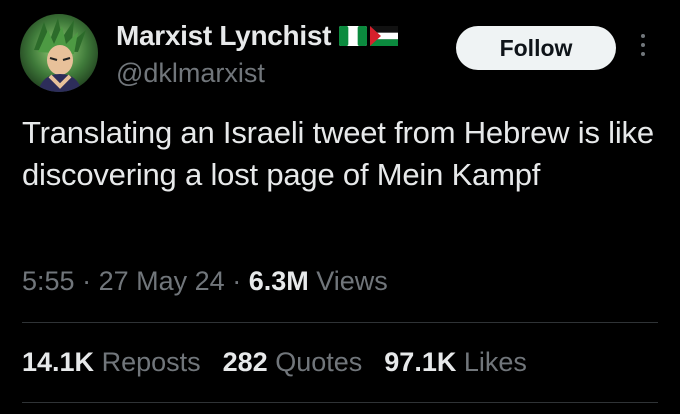 The image size is (680, 414). Describe the element at coordinates (278, 281) in the screenshot. I see `views-count: 6.3M` at that location.